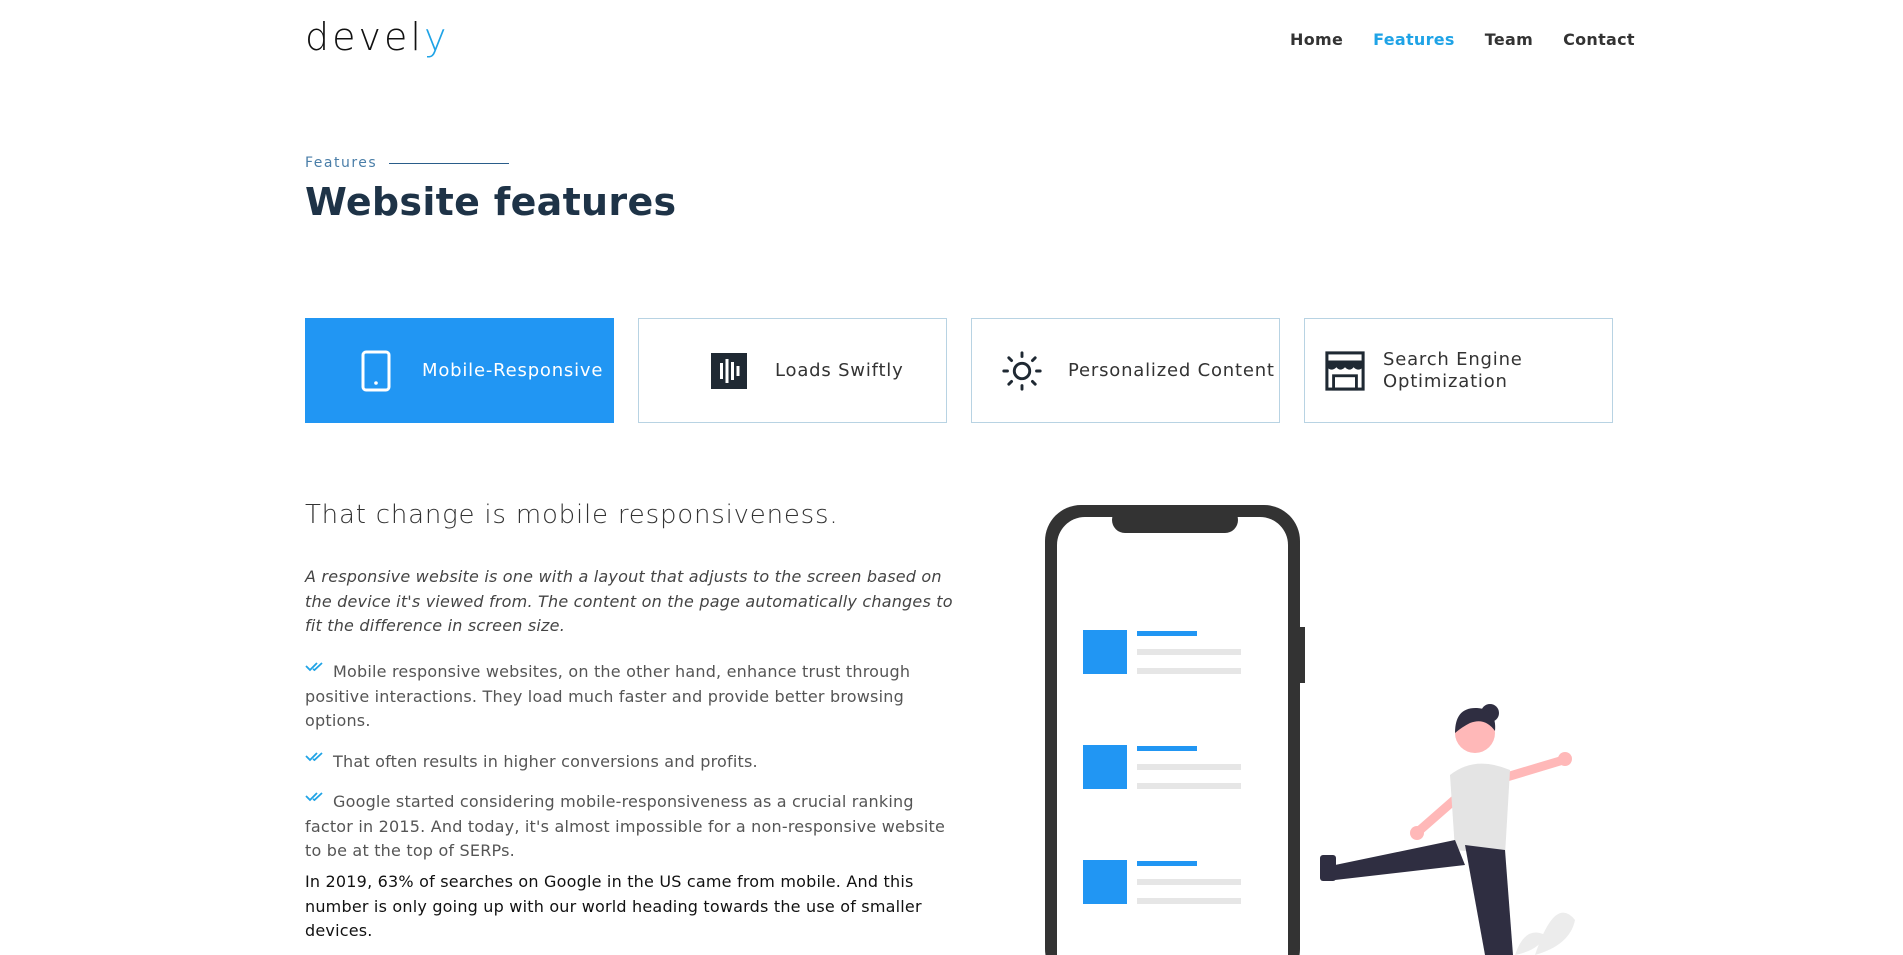  I want to click on main-nav: Home Features Team Contact, so click(1462, 39).